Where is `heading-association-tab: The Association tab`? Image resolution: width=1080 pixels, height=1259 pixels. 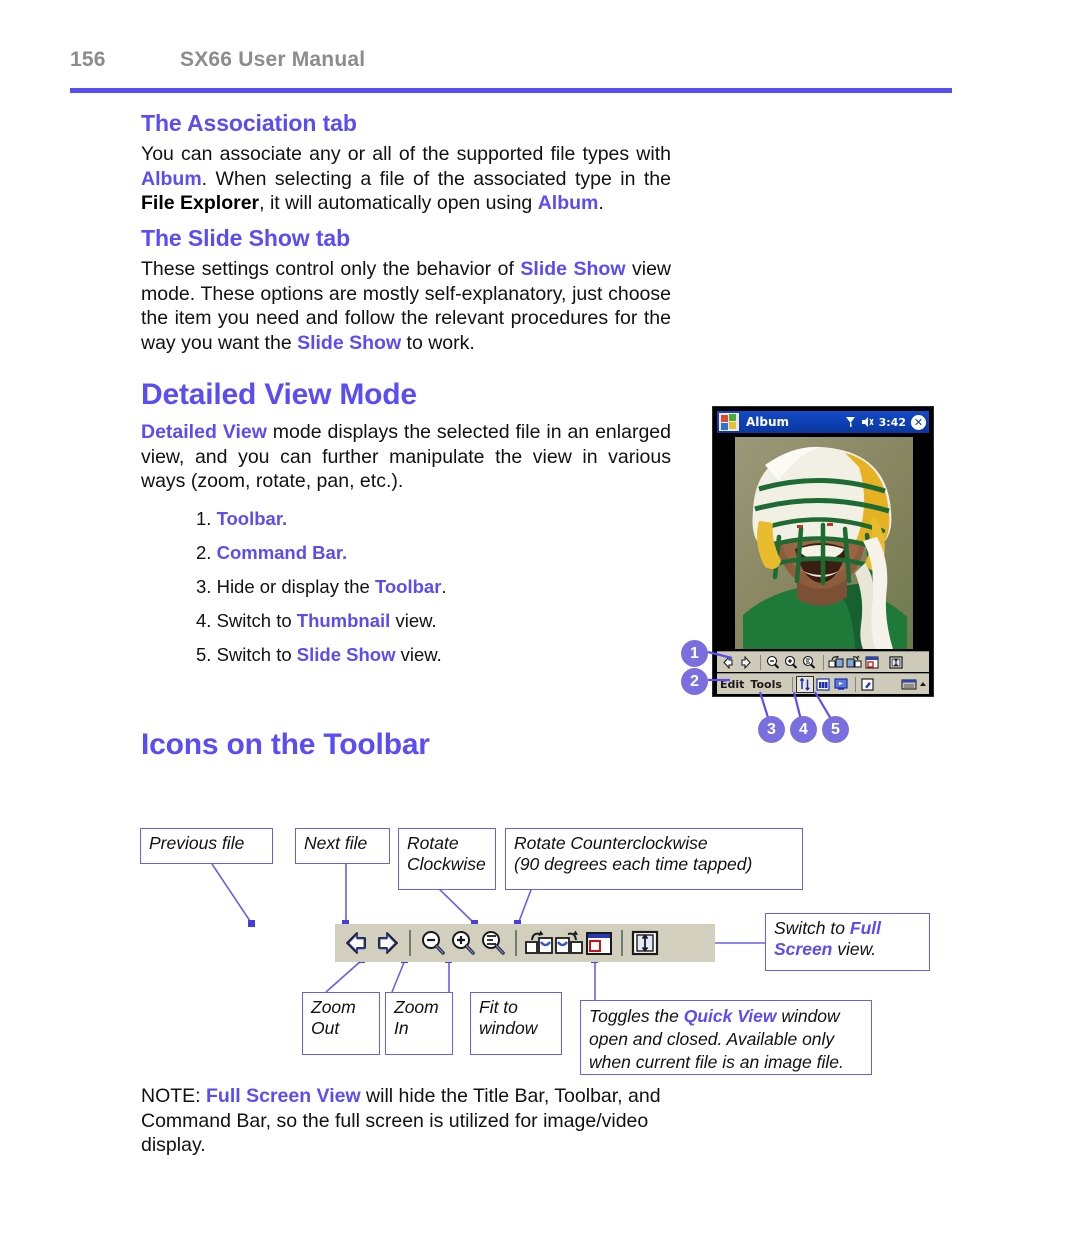 heading-association-tab: The Association tab is located at coordinates (249, 123).